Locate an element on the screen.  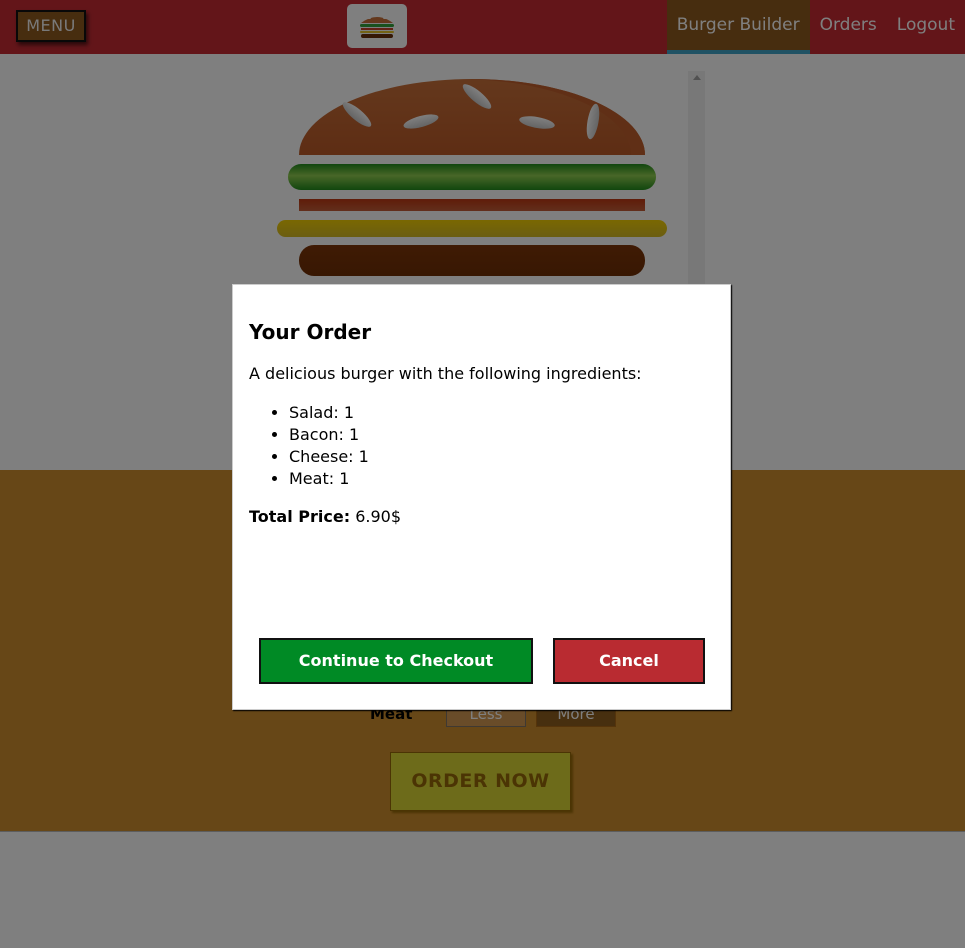
ingredient-list: Salad: 1 Bacon: 1 Cheese: 1 Meat: 1 is located at coordinates (329, 446).